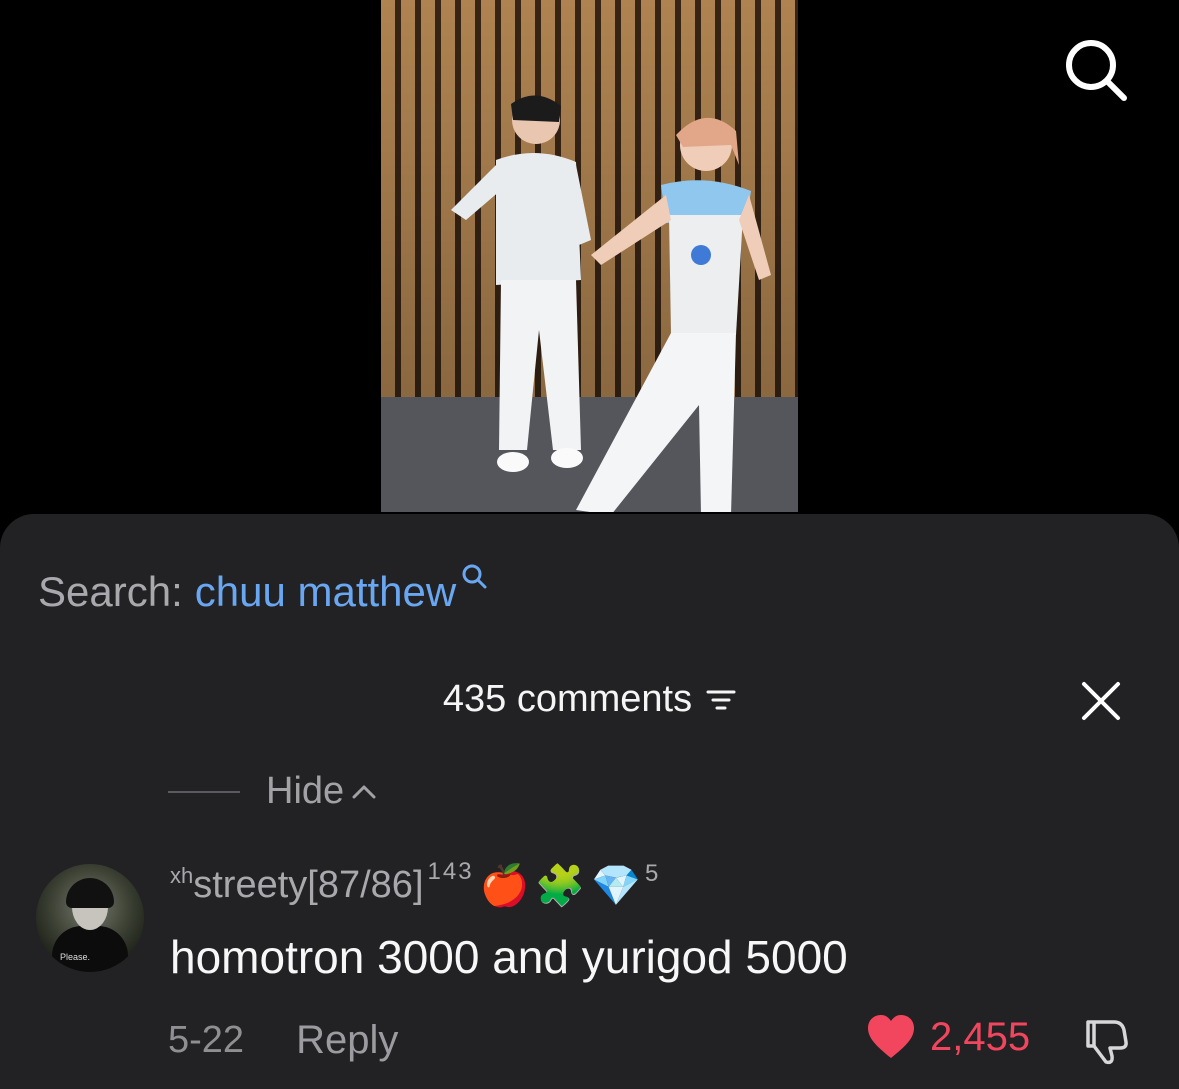  What do you see at coordinates (1096, 70) in the screenshot?
I see `search-icon` at bounding box center [1096, 70].